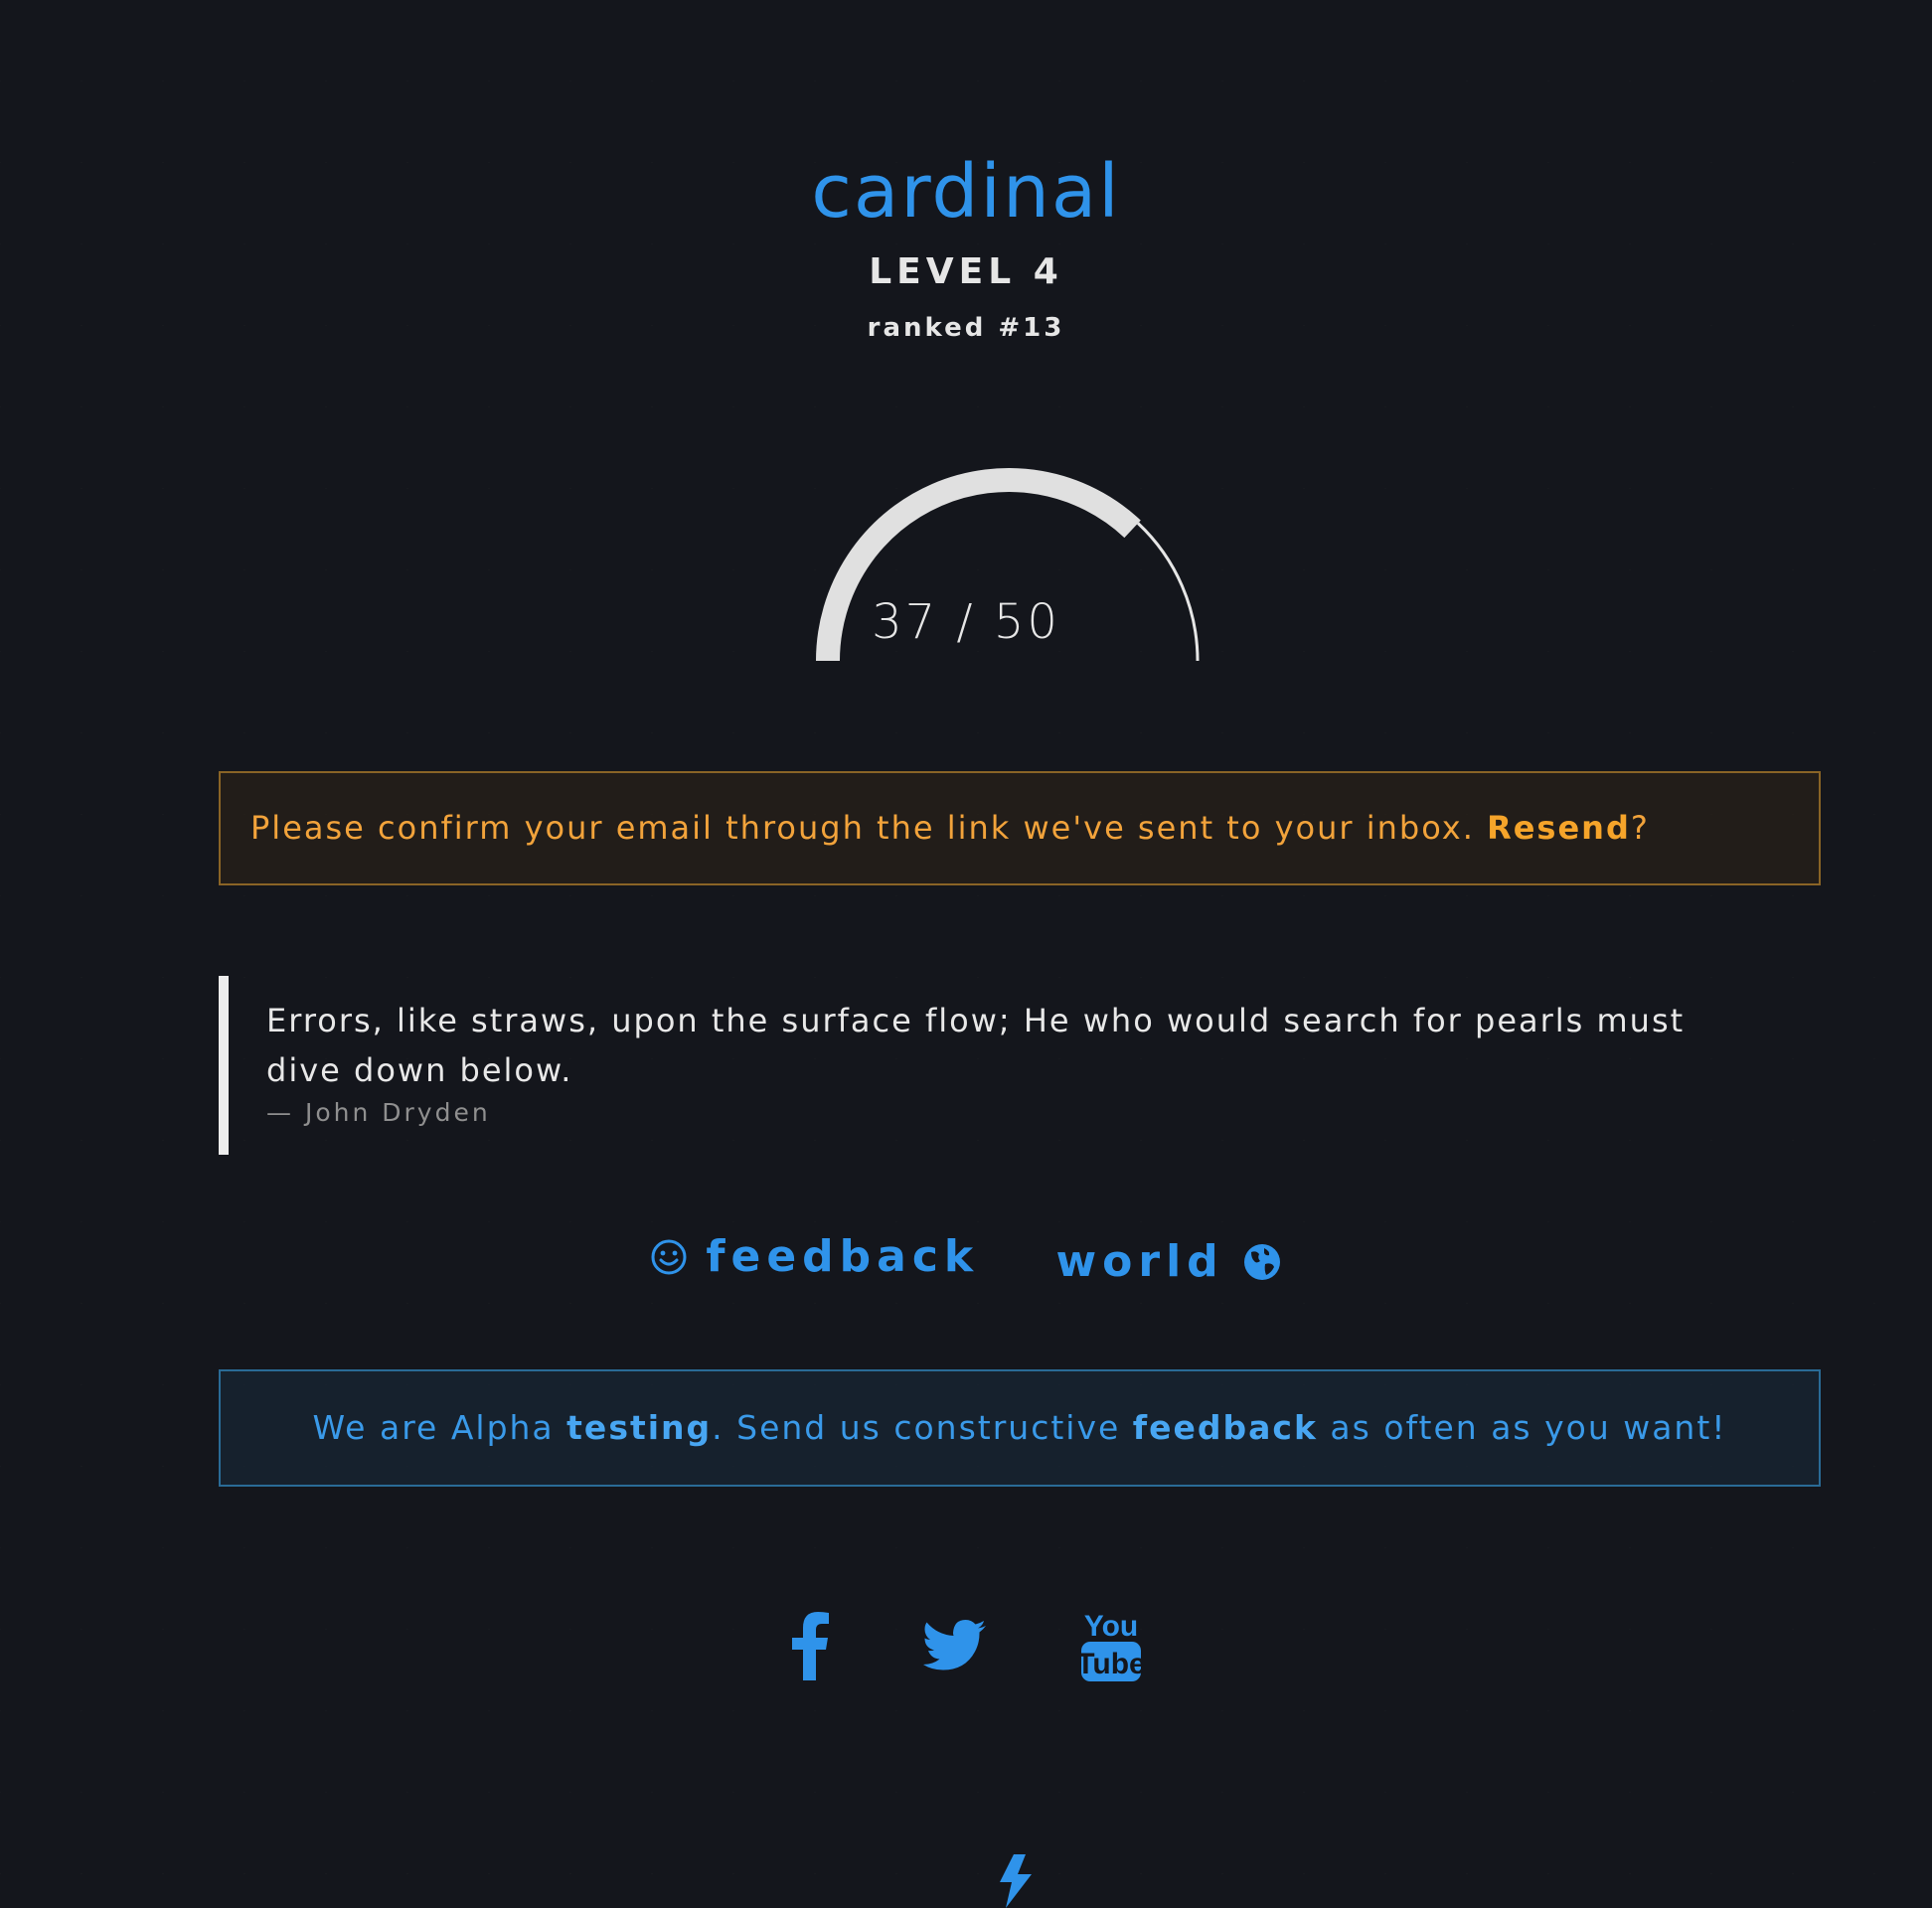 The height and width of the screenshot is (1908, 1932). Describe the element at coordinates (1111, 1626) in the screenshot. I see `youtube-you-text: You` at that location.